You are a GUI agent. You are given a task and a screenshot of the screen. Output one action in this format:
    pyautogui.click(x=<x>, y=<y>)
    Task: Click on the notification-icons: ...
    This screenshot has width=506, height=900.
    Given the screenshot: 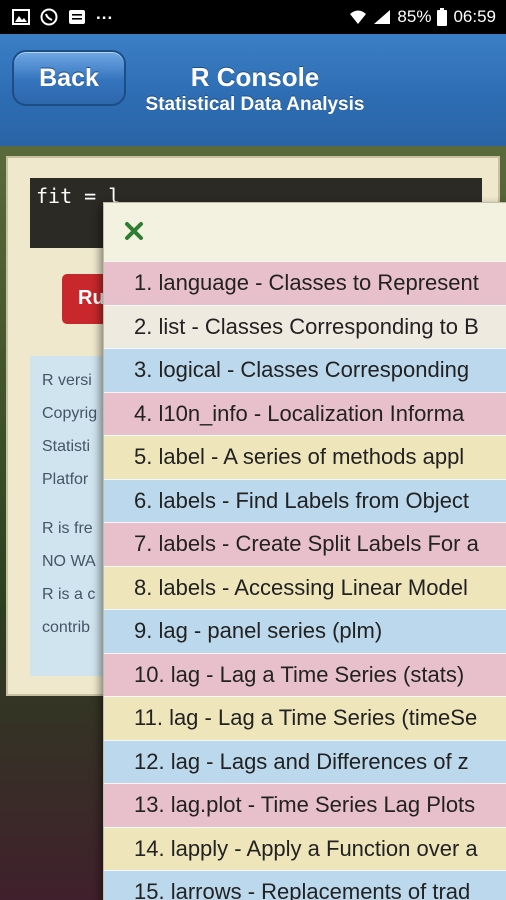 What is the action you would take?
    pyautogui.click(x=63, y=15)
    